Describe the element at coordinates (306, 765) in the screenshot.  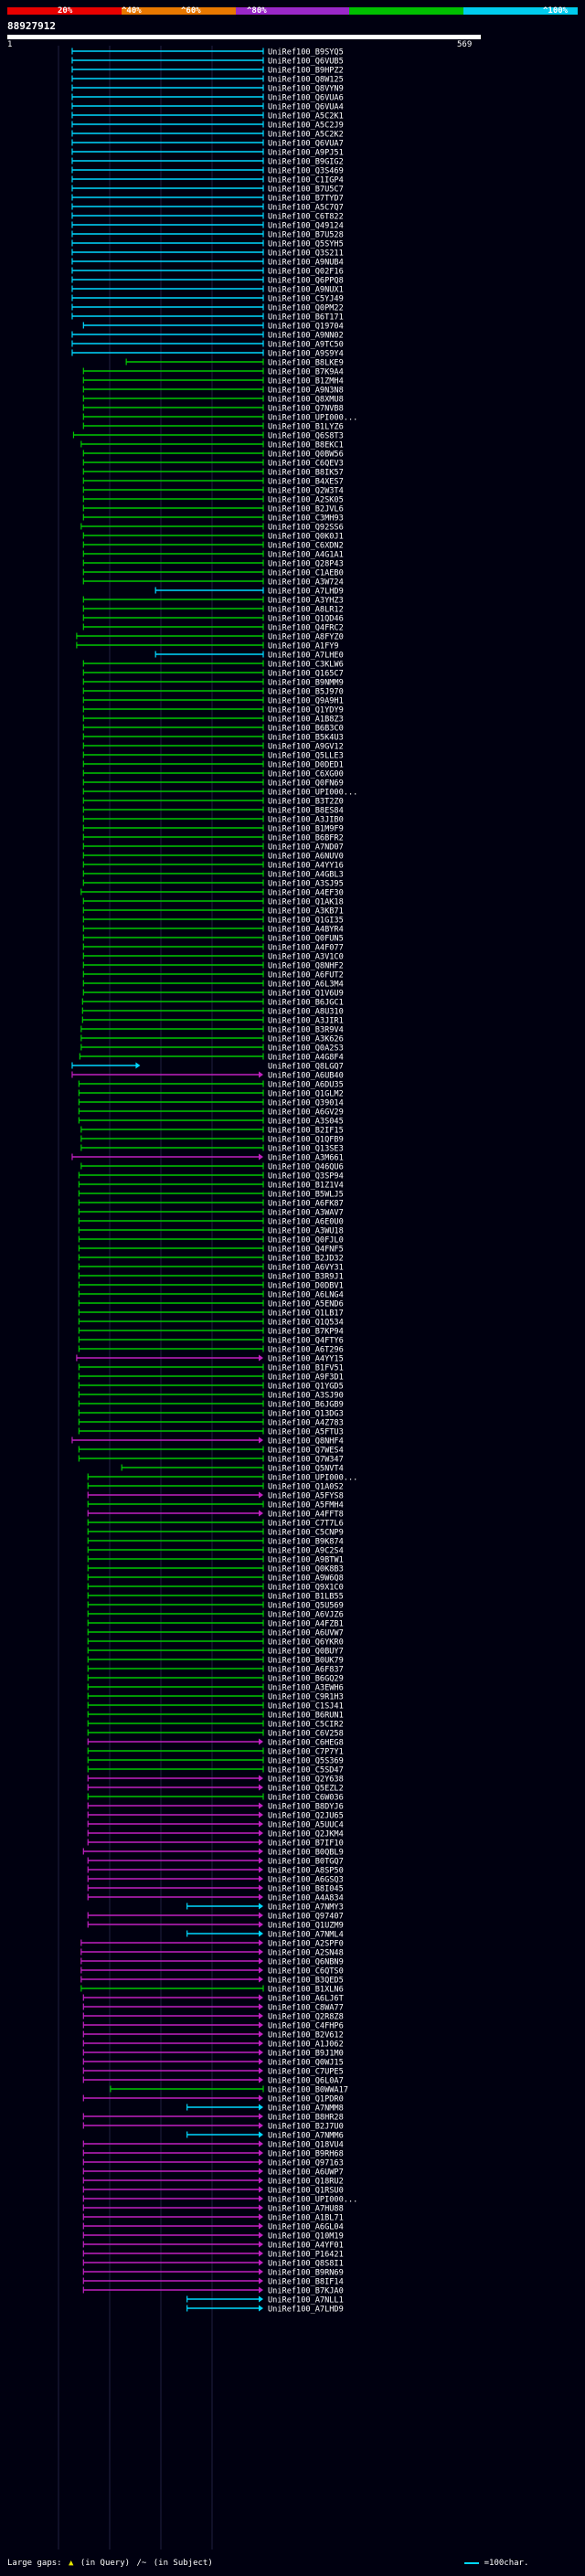
I see `hit-label: UniRef100_D0DED1` at that location.